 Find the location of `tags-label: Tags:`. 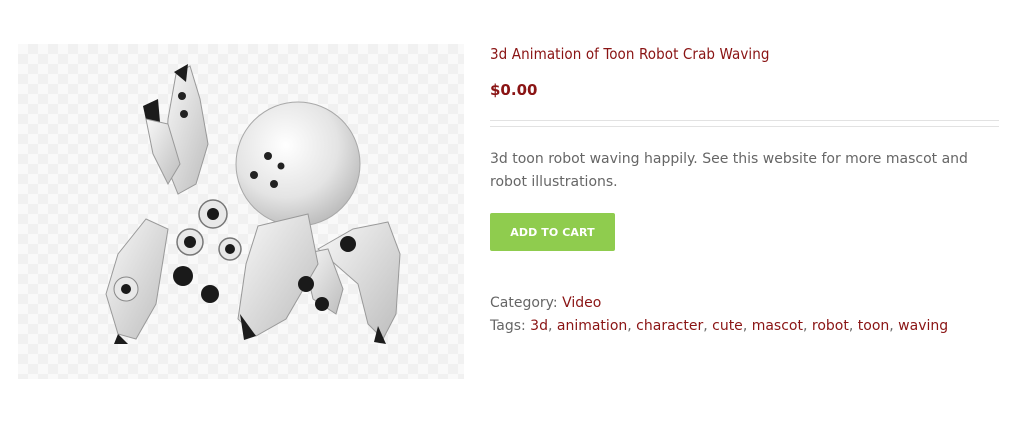

tags-label: Tags: is located at coordinates (510, 326).